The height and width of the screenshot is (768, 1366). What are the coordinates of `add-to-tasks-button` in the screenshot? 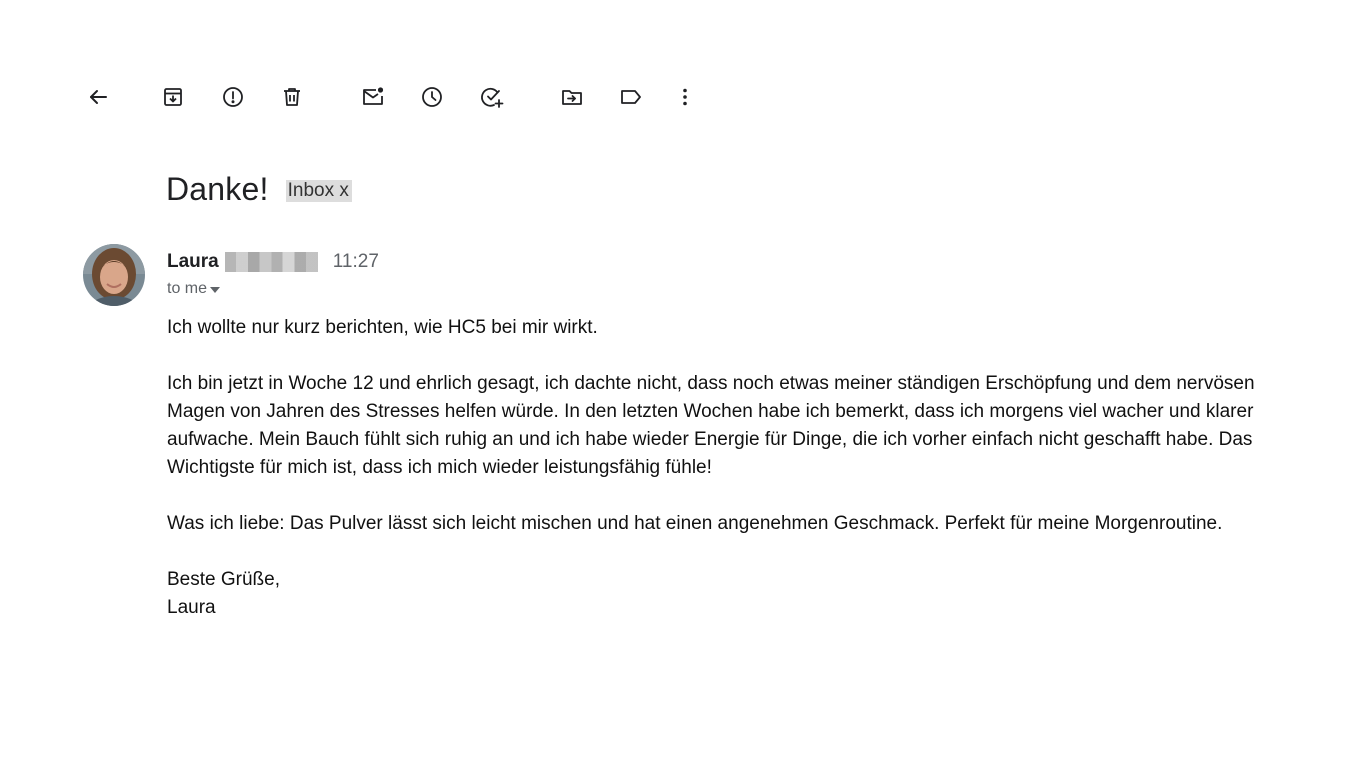 It's located at (492, 97).